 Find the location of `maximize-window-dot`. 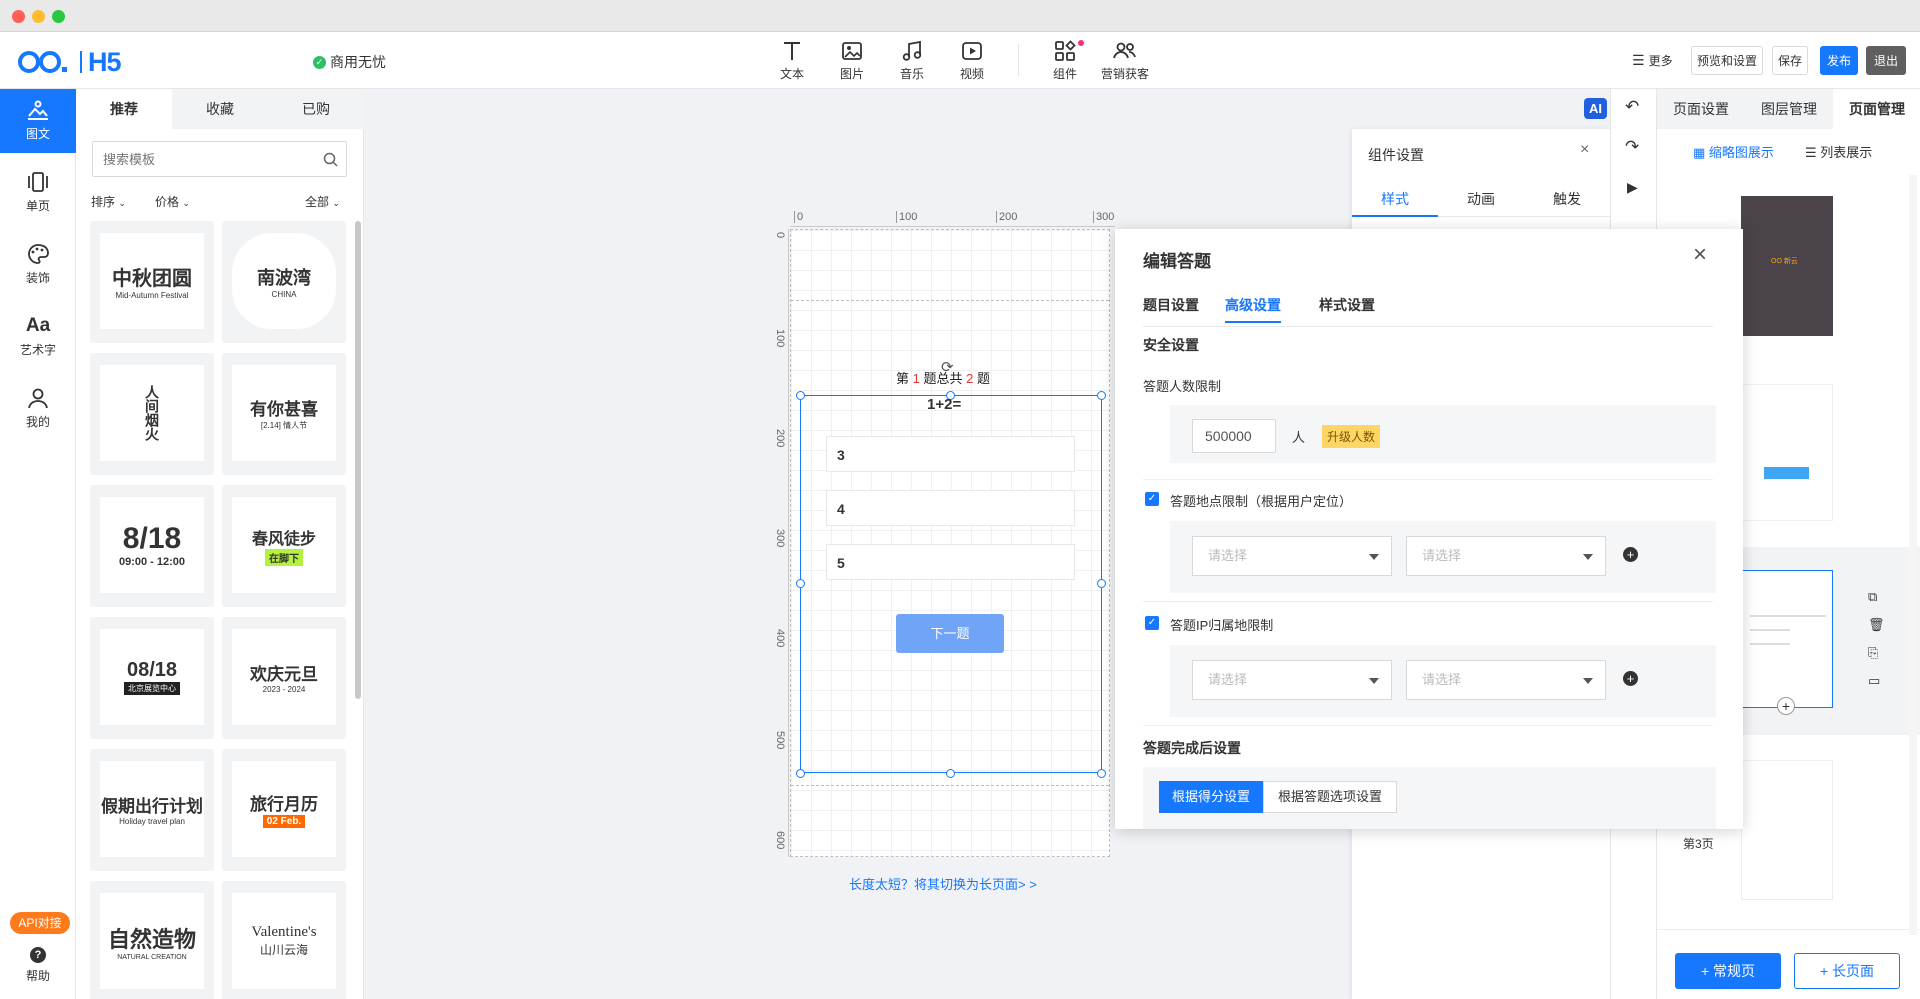

maximize-window-dot is located at coordinates (58, 16).